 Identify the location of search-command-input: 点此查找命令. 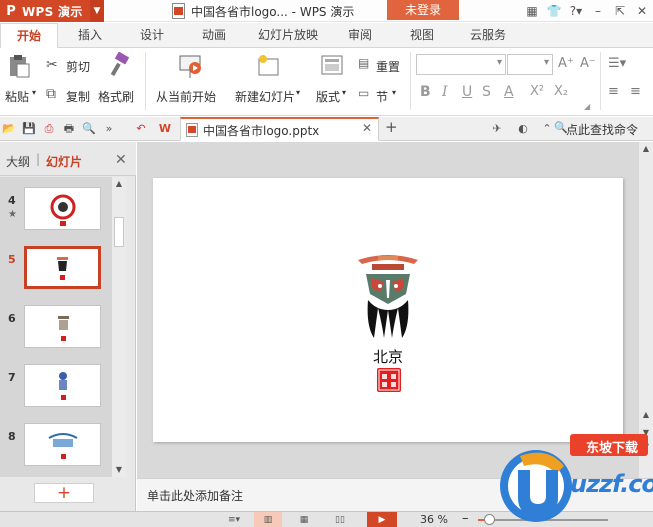
(602, 129).